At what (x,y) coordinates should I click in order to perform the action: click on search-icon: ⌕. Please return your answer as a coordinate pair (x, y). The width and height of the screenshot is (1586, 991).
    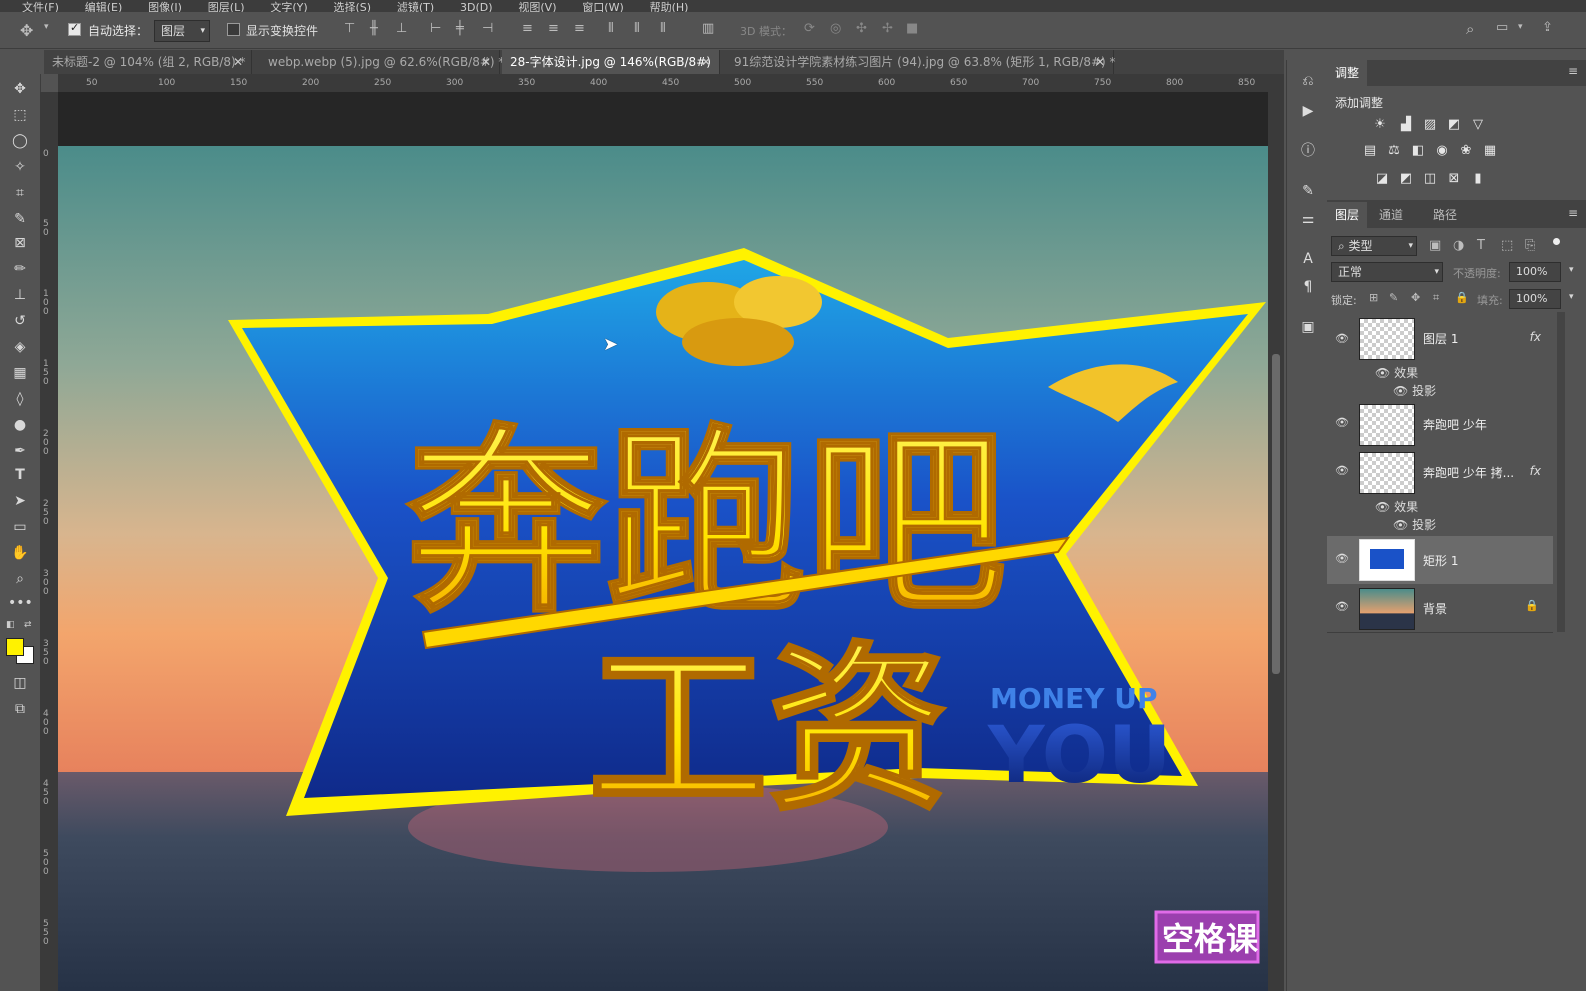
    Looking at the image, I should click on (1470, 29).